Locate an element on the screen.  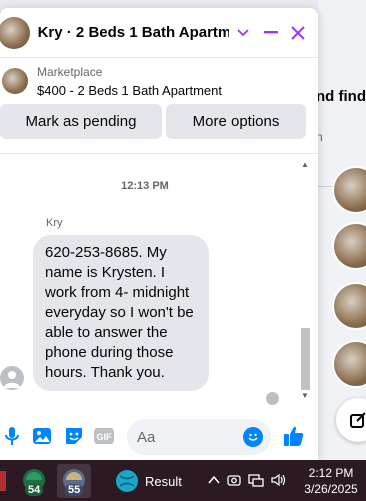
listing-name: $400 - 2 Beds 1 Bath Apartment is located at coordinates (130, 90).